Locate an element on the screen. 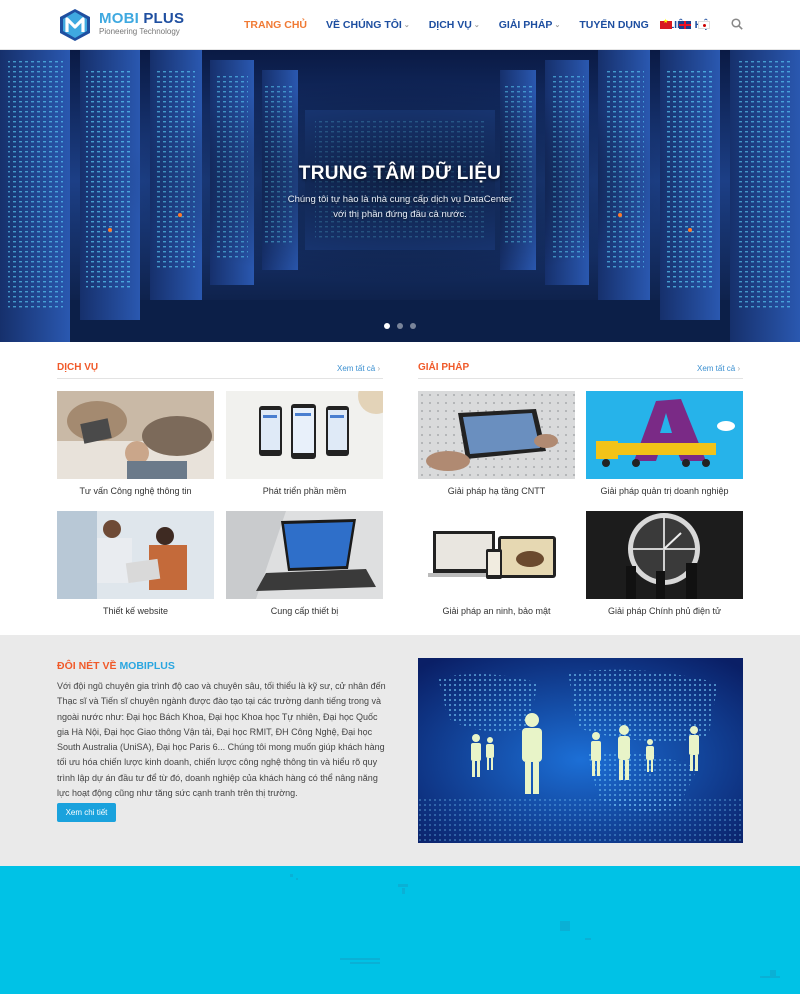 The width and height of the screenshot is (800, 1000). solution-card: Giải pháp Chính phủ điện tử is located at coordinates (664, 563).